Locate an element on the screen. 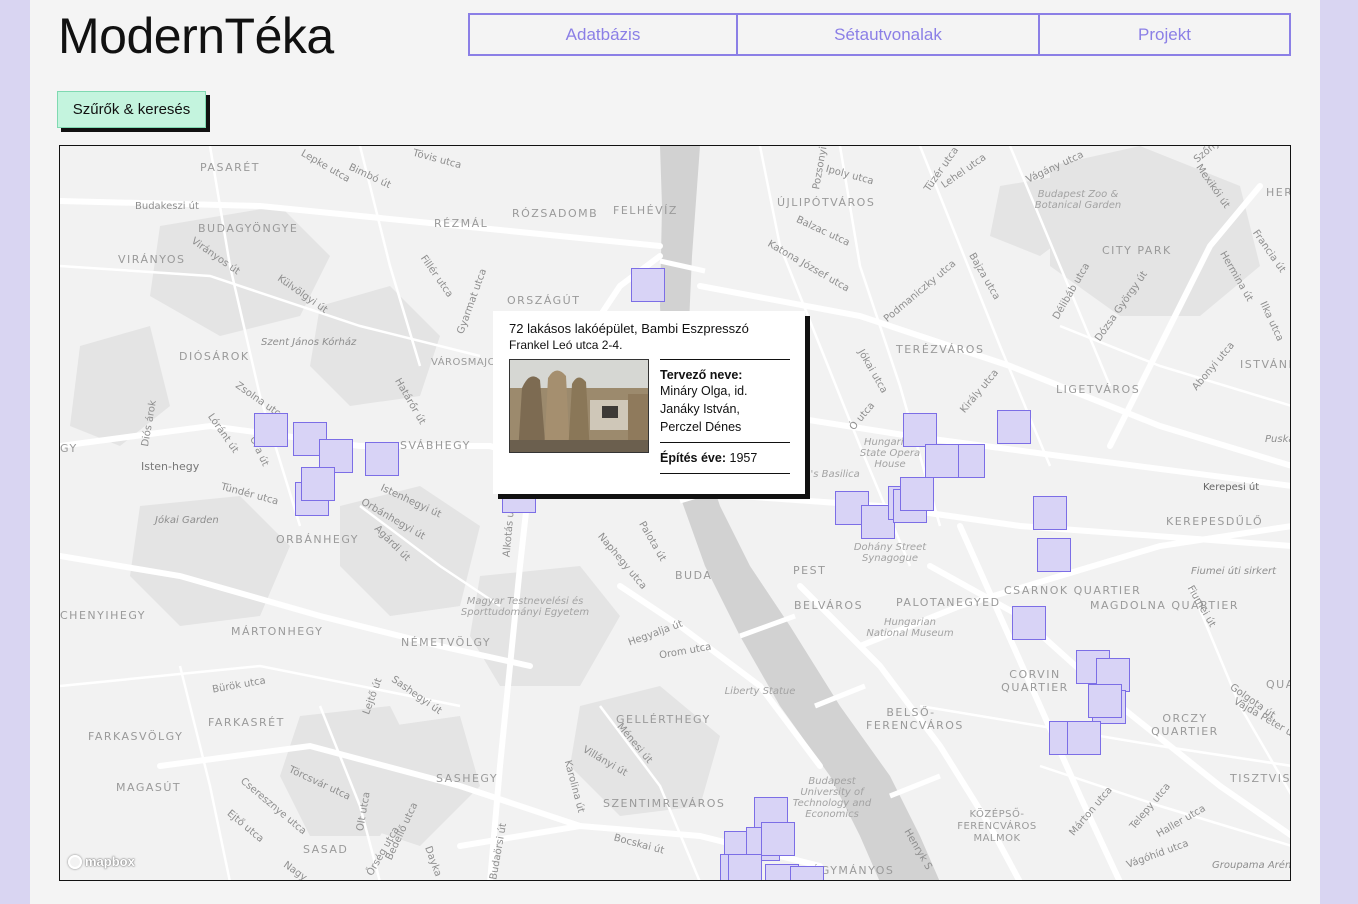 Image resolution: width=1358 pixels, height=904 pixels. filters-search-button: Szűrők & keresés is located at coordinates (131, 109).